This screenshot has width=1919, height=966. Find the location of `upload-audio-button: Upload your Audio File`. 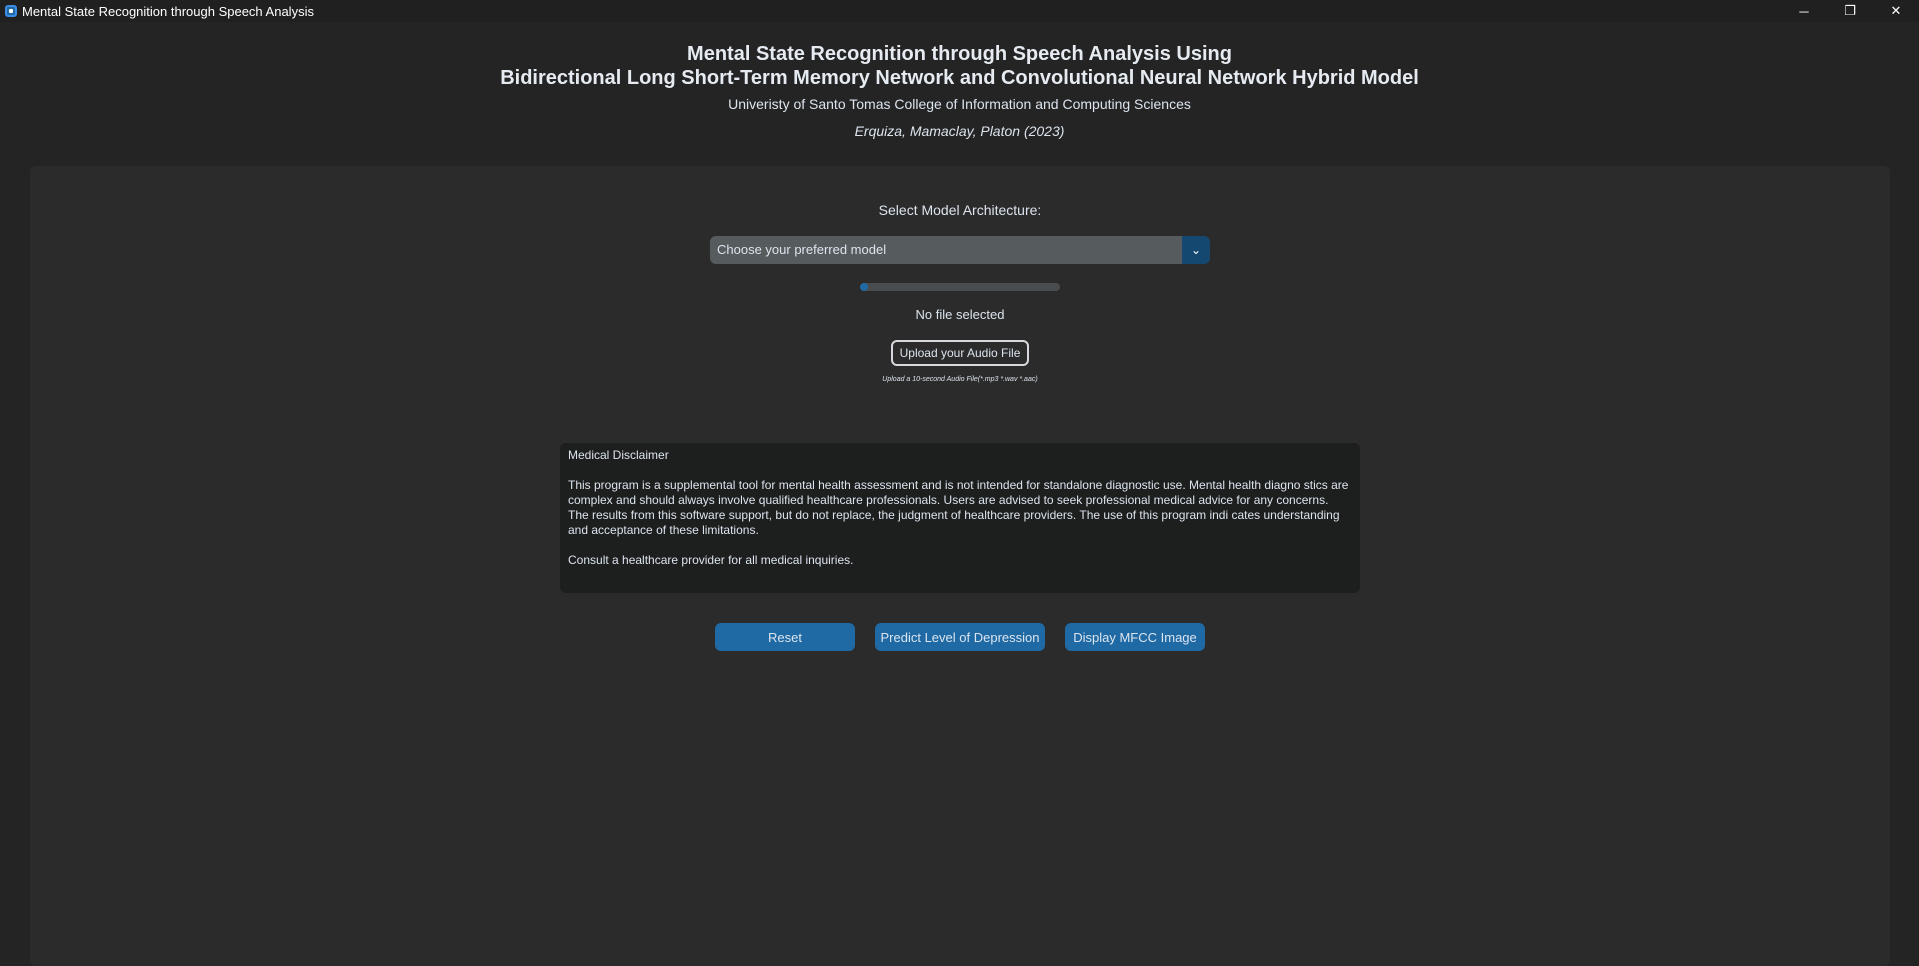

upload-audio-button: Upload your Audio File is located at coordinates (960, 353).